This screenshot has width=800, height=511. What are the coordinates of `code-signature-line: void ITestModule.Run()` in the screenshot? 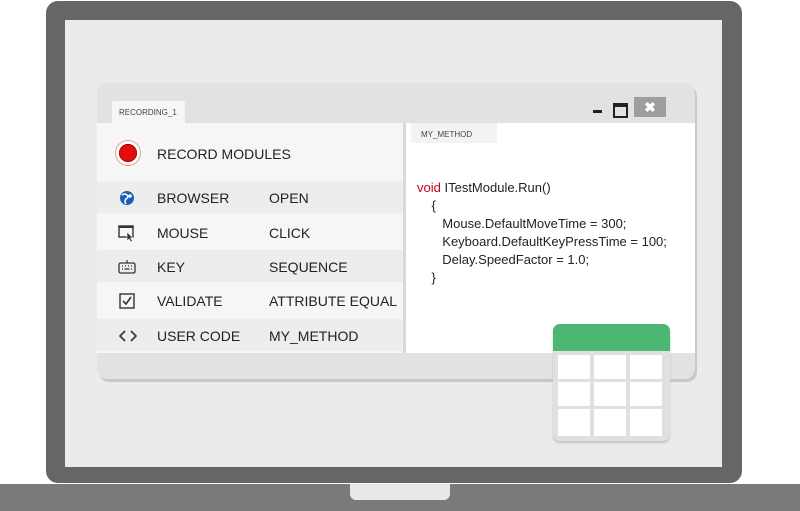 It's located at (542, 188).